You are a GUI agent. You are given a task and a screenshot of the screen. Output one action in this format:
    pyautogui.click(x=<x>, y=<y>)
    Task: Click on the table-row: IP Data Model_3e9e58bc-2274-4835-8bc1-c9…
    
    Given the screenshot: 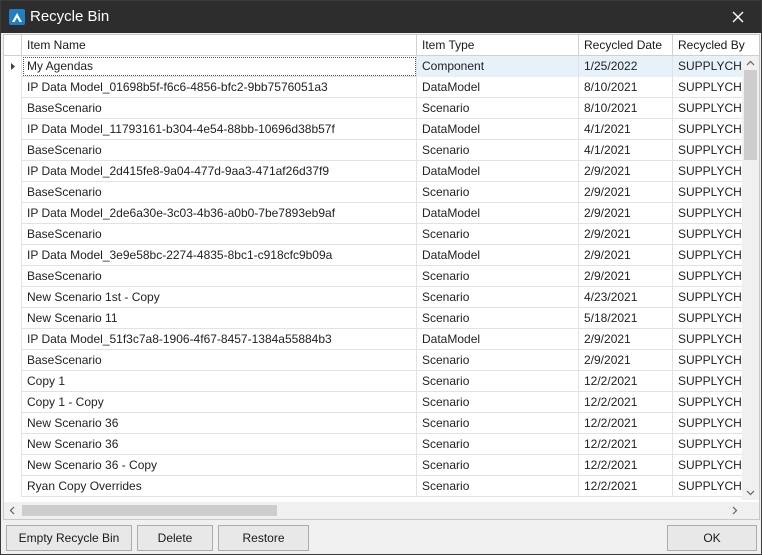 What is the action you would take?
    pyautogui.click(x=374, y=255)
    